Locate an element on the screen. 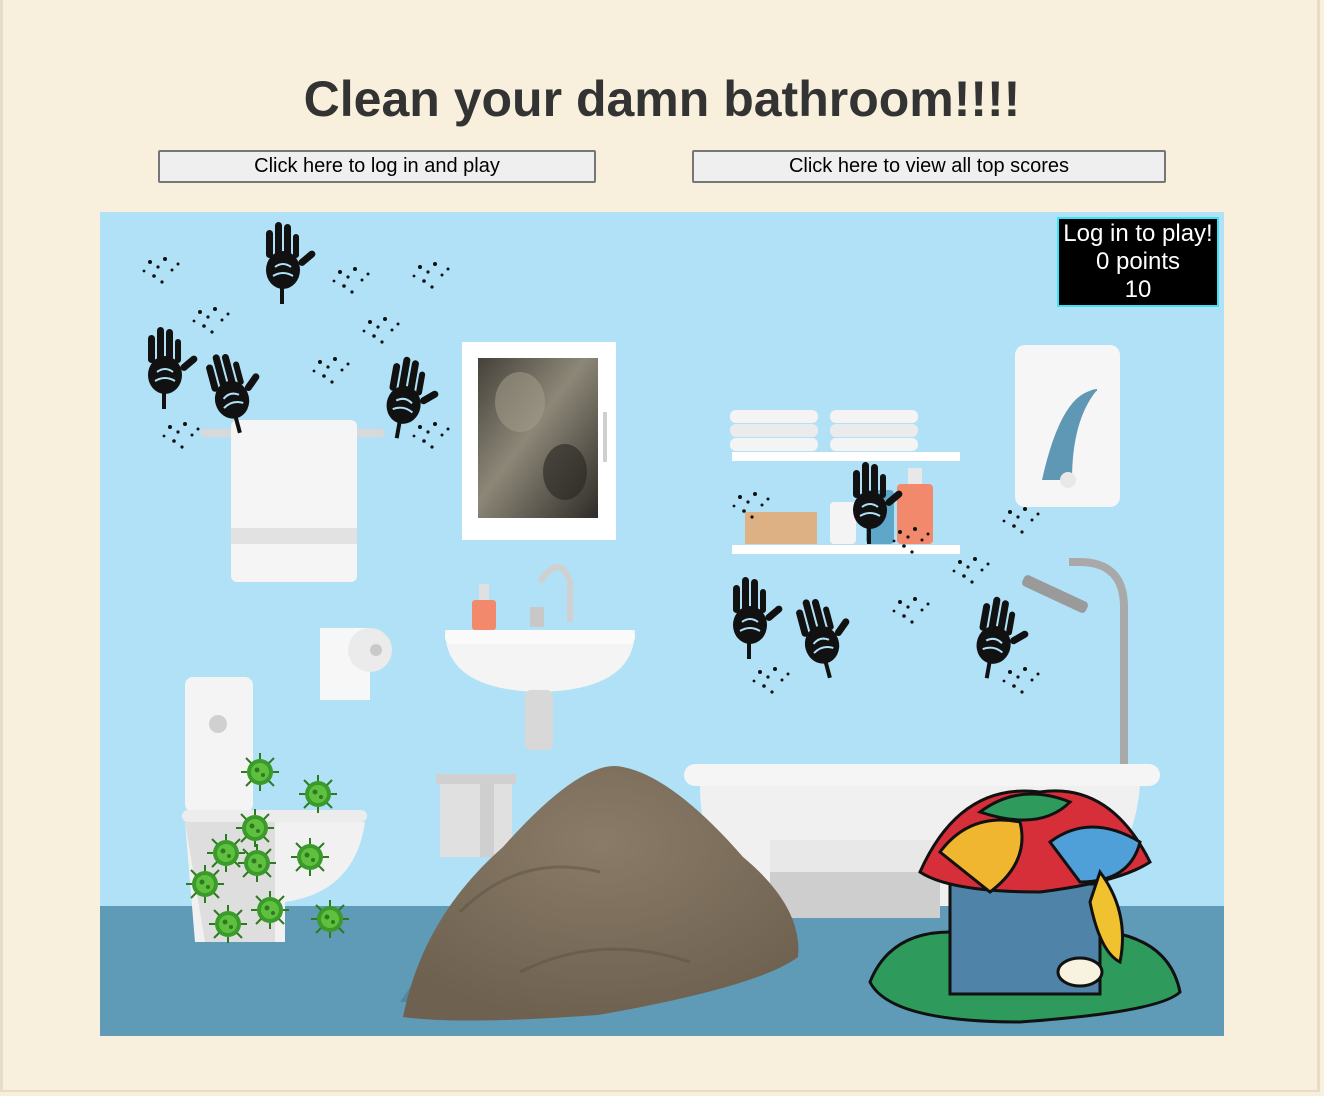 Image resolution: width=1324 pixels, height=1096 pixels. shower is located at coordinates (1075, 665).